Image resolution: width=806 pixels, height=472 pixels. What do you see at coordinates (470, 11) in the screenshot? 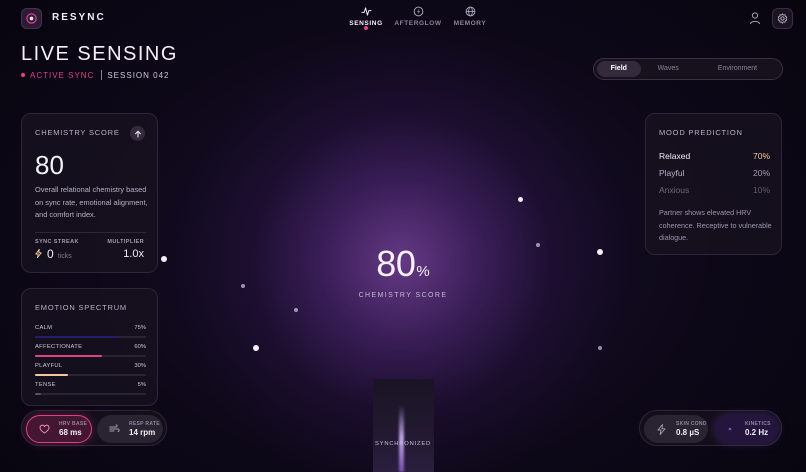
I see `globe-icon` at bounding box center [470, 11].